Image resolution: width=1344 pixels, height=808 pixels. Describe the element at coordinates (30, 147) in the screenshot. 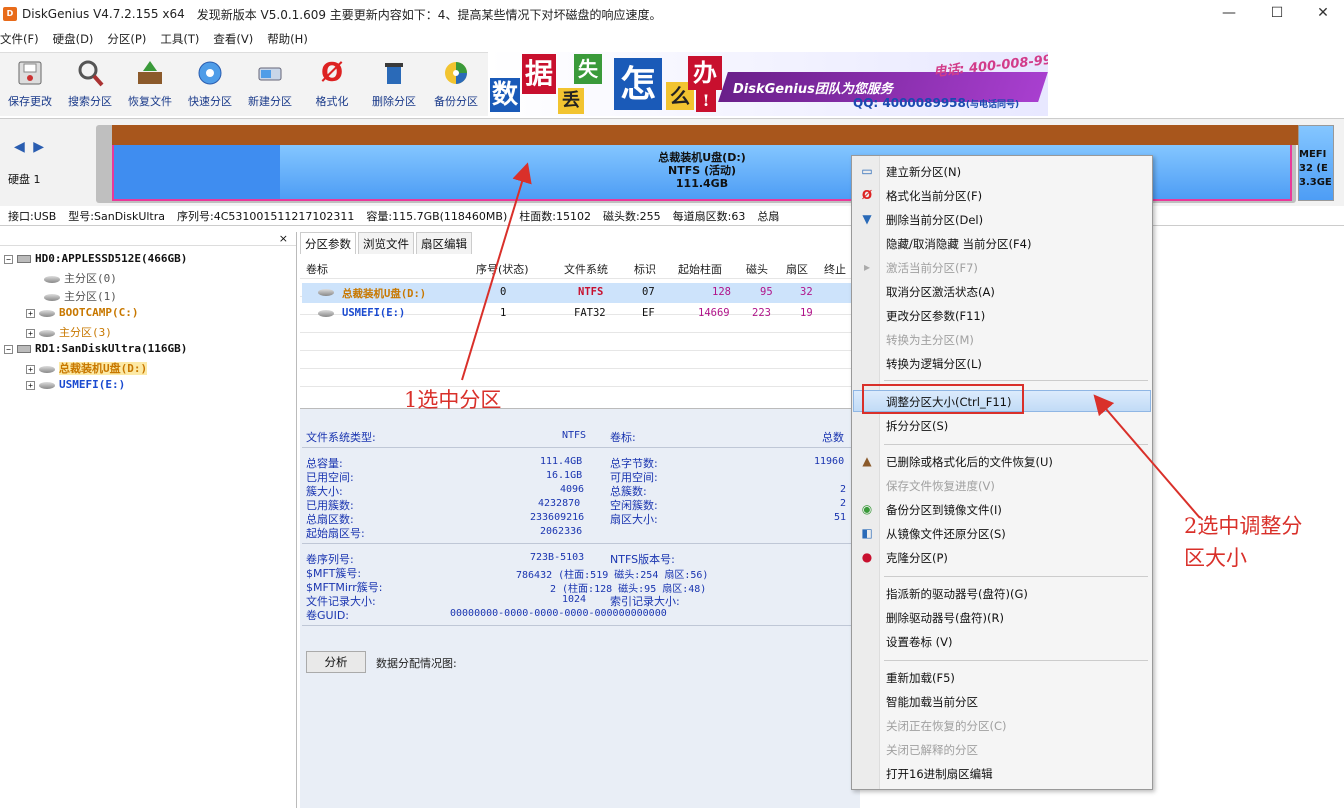

I see `disk-nav-arrows: ◀ ▶` at that location.